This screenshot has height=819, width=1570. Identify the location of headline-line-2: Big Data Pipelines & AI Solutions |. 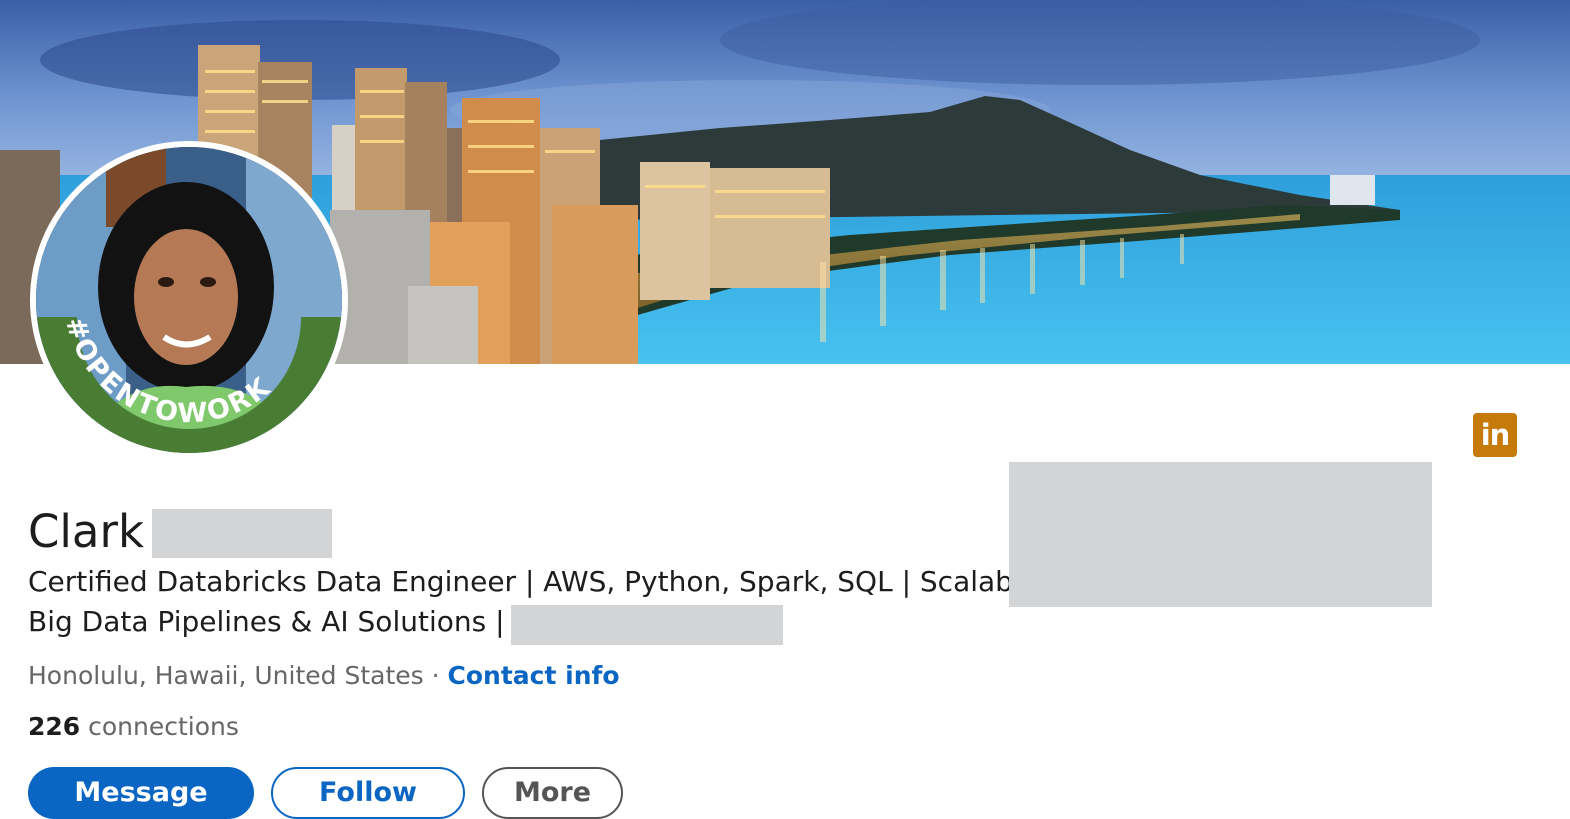
(266, 621).